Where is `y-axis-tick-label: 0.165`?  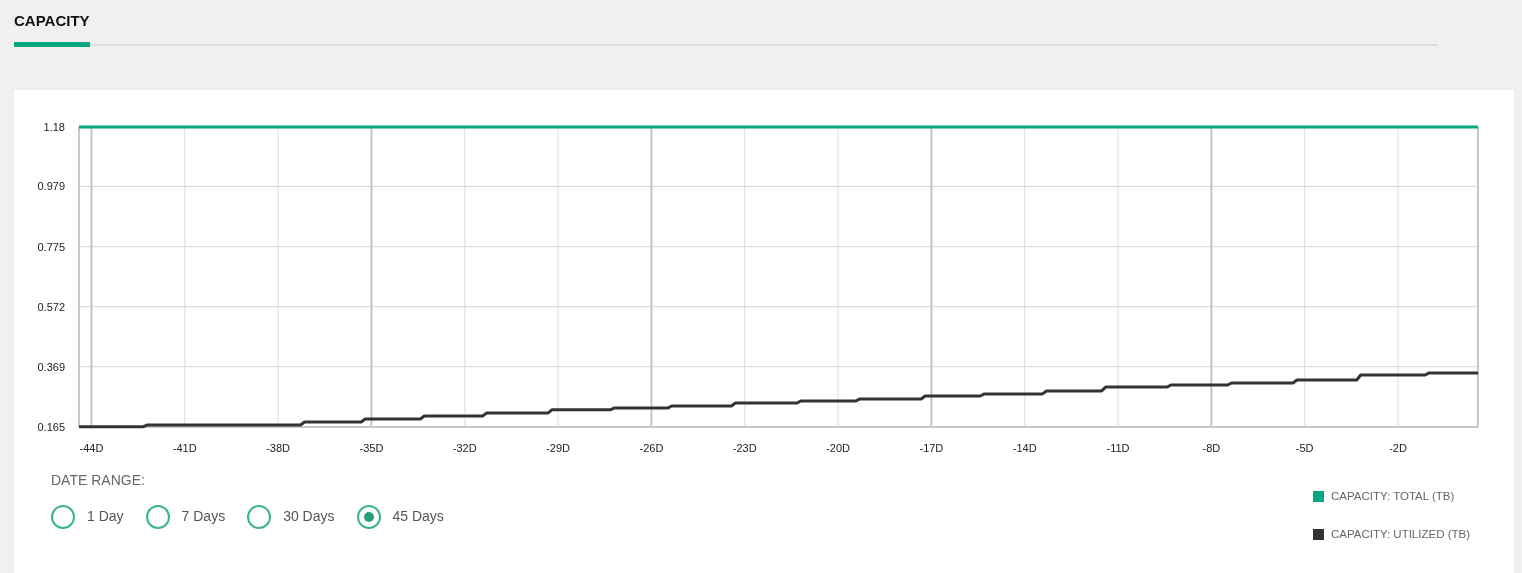 y-axis-tick-label: 0.165 is located at coordinates (51, 426).